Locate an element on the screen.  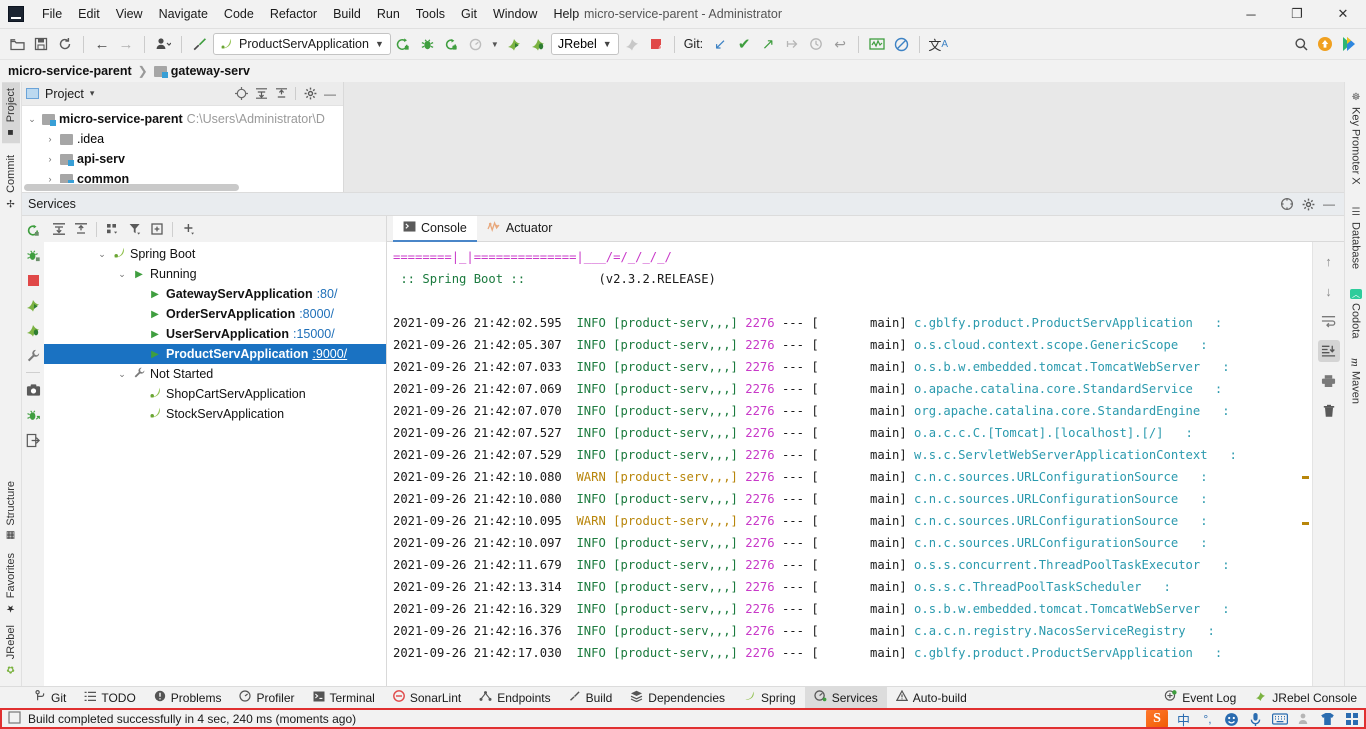
bottom-tab-git: Git is located at coordinates (50, 698).